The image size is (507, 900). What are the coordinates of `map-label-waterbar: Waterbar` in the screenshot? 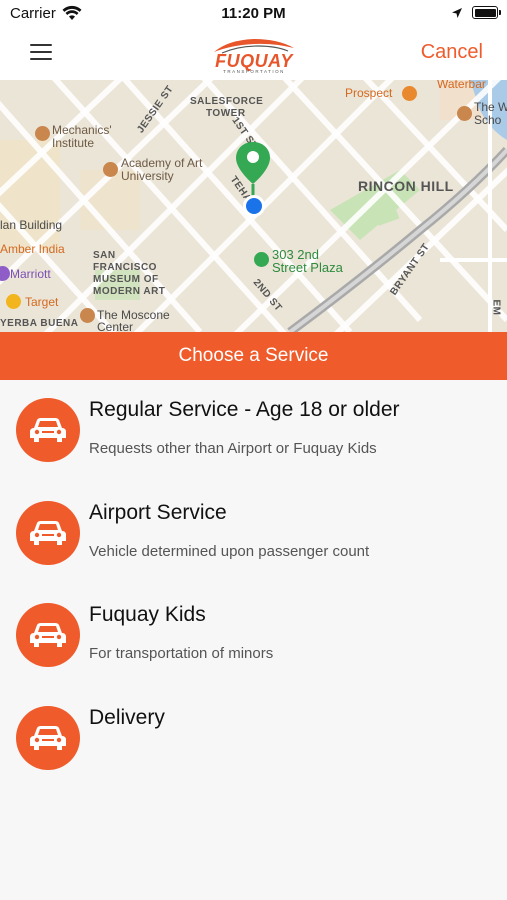 It's located at (461, 85).